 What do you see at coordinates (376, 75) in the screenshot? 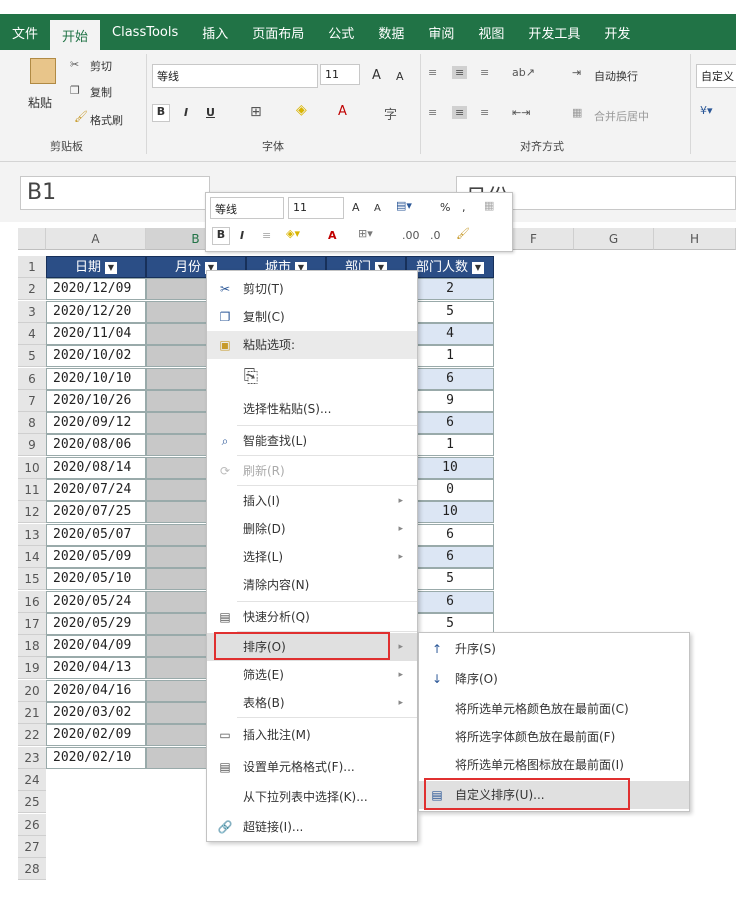
I see `grow-font-button: A` at bounding box center [376, 75].